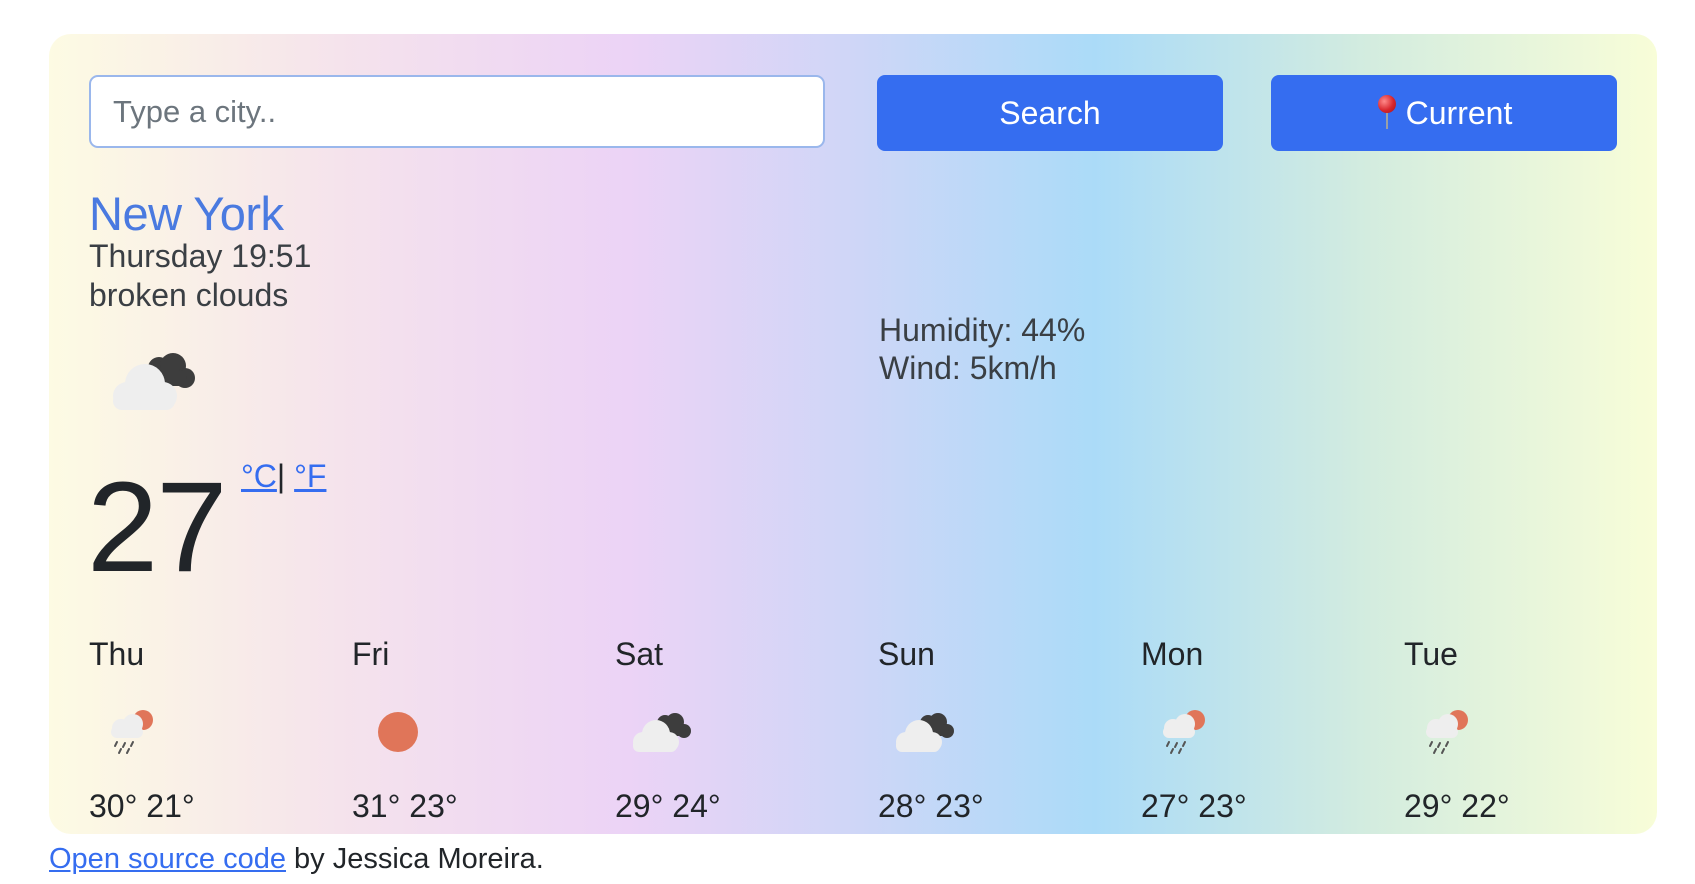 The image size is (1695, 884). Describe the element at coordinates (740, 729) in the screenshot. I see `forecast-day: Sat 29° 24°` at that location.